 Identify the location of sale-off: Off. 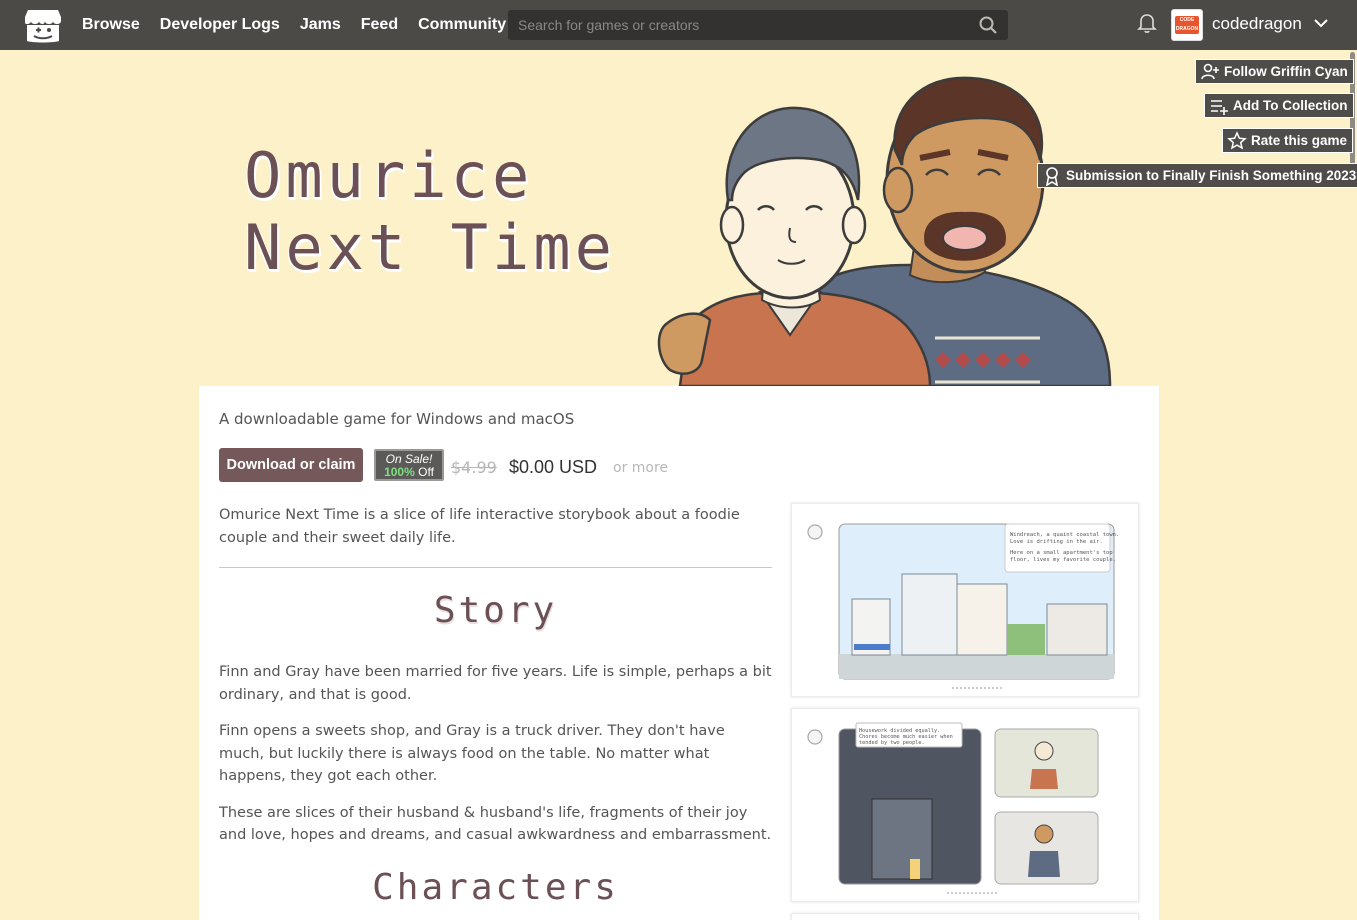
(426, 472).